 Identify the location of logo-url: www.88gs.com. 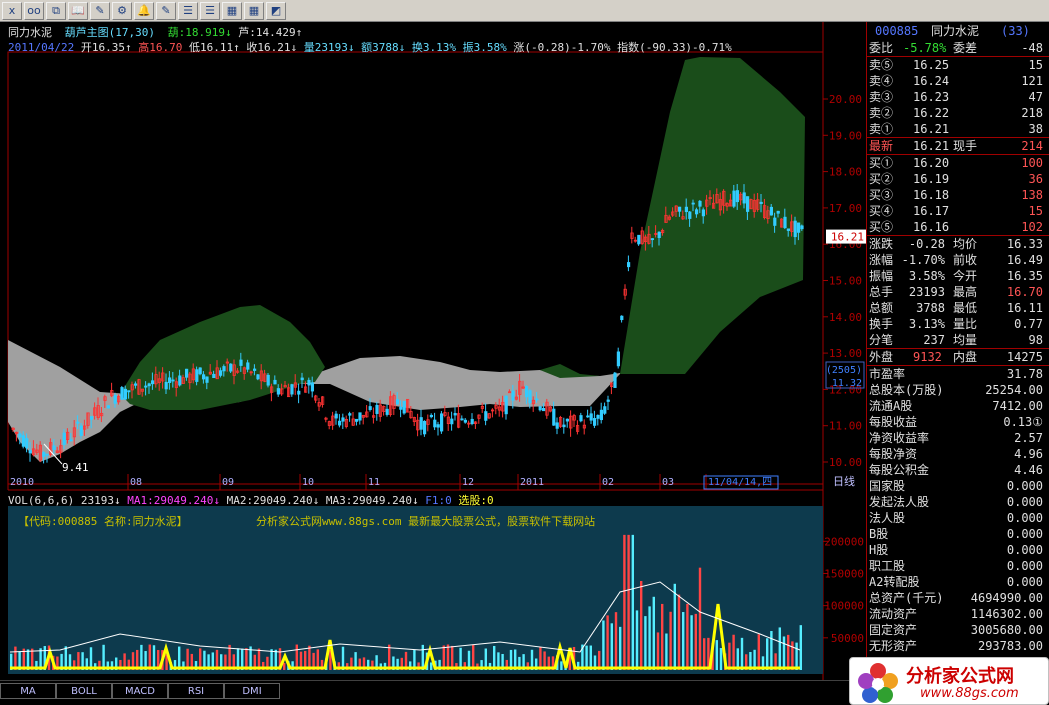
(969, 693).